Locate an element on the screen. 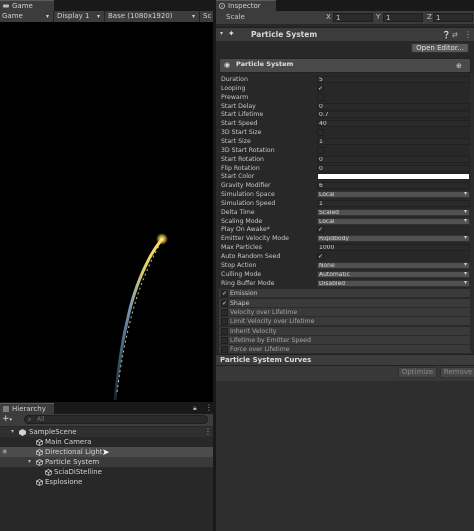 Image resolution: width=474 pixels, height=531 pixels. search-icon: ⌕ is located at coordinates (30, 419).